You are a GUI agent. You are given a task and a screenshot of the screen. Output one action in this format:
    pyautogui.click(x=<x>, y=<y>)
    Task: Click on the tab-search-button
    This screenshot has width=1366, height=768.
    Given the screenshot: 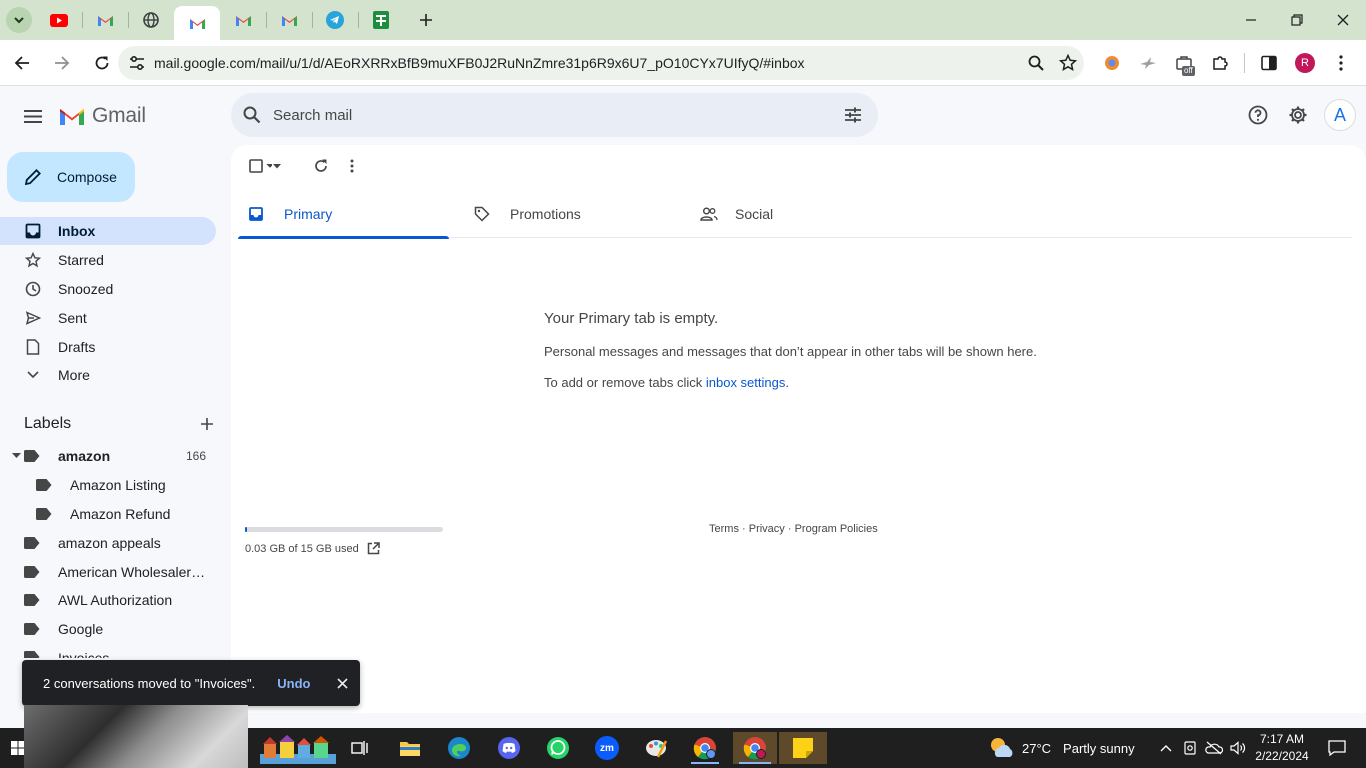 What is the action you would take?
    pyautogui.click(x=19, y=20)
    